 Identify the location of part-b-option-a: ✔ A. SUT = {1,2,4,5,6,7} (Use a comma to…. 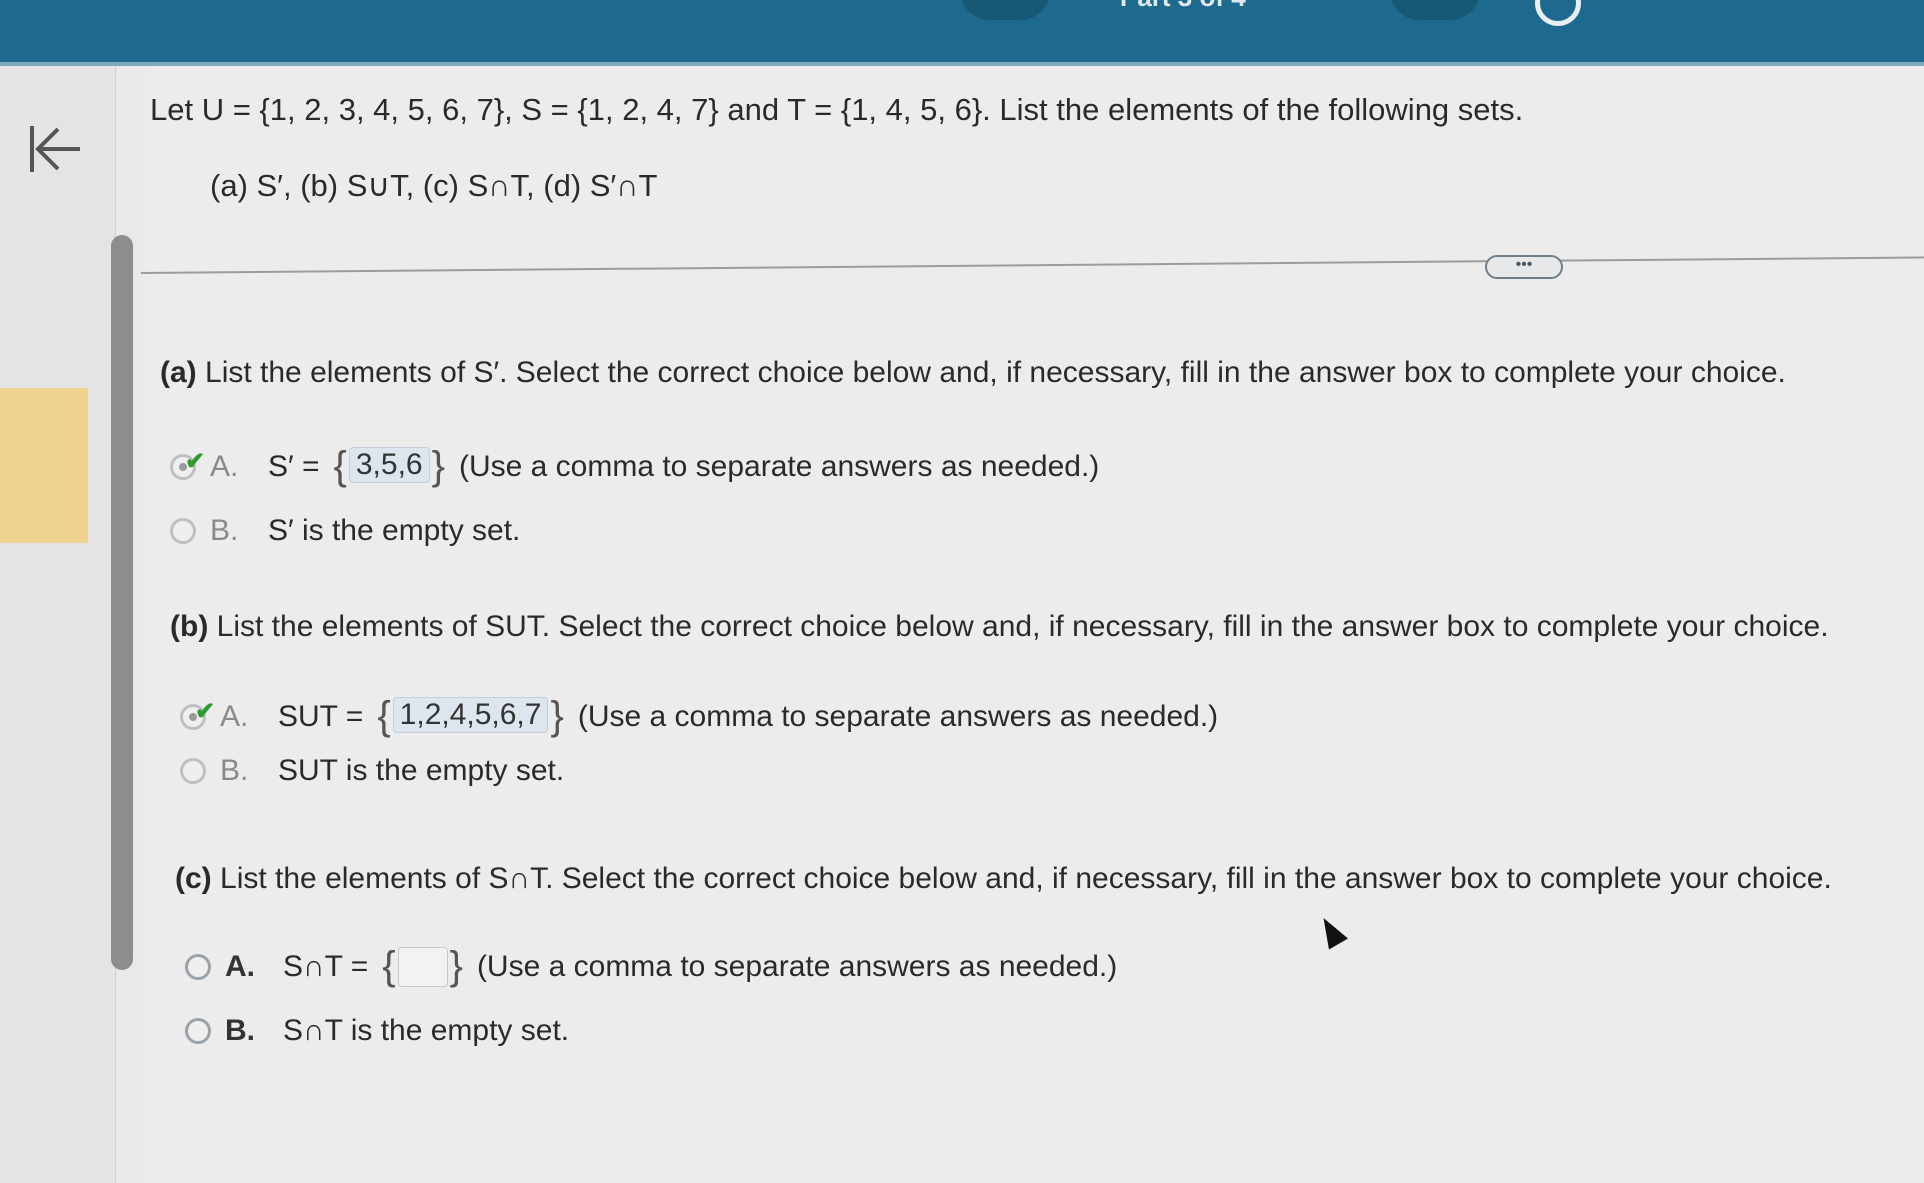
(699, 716).